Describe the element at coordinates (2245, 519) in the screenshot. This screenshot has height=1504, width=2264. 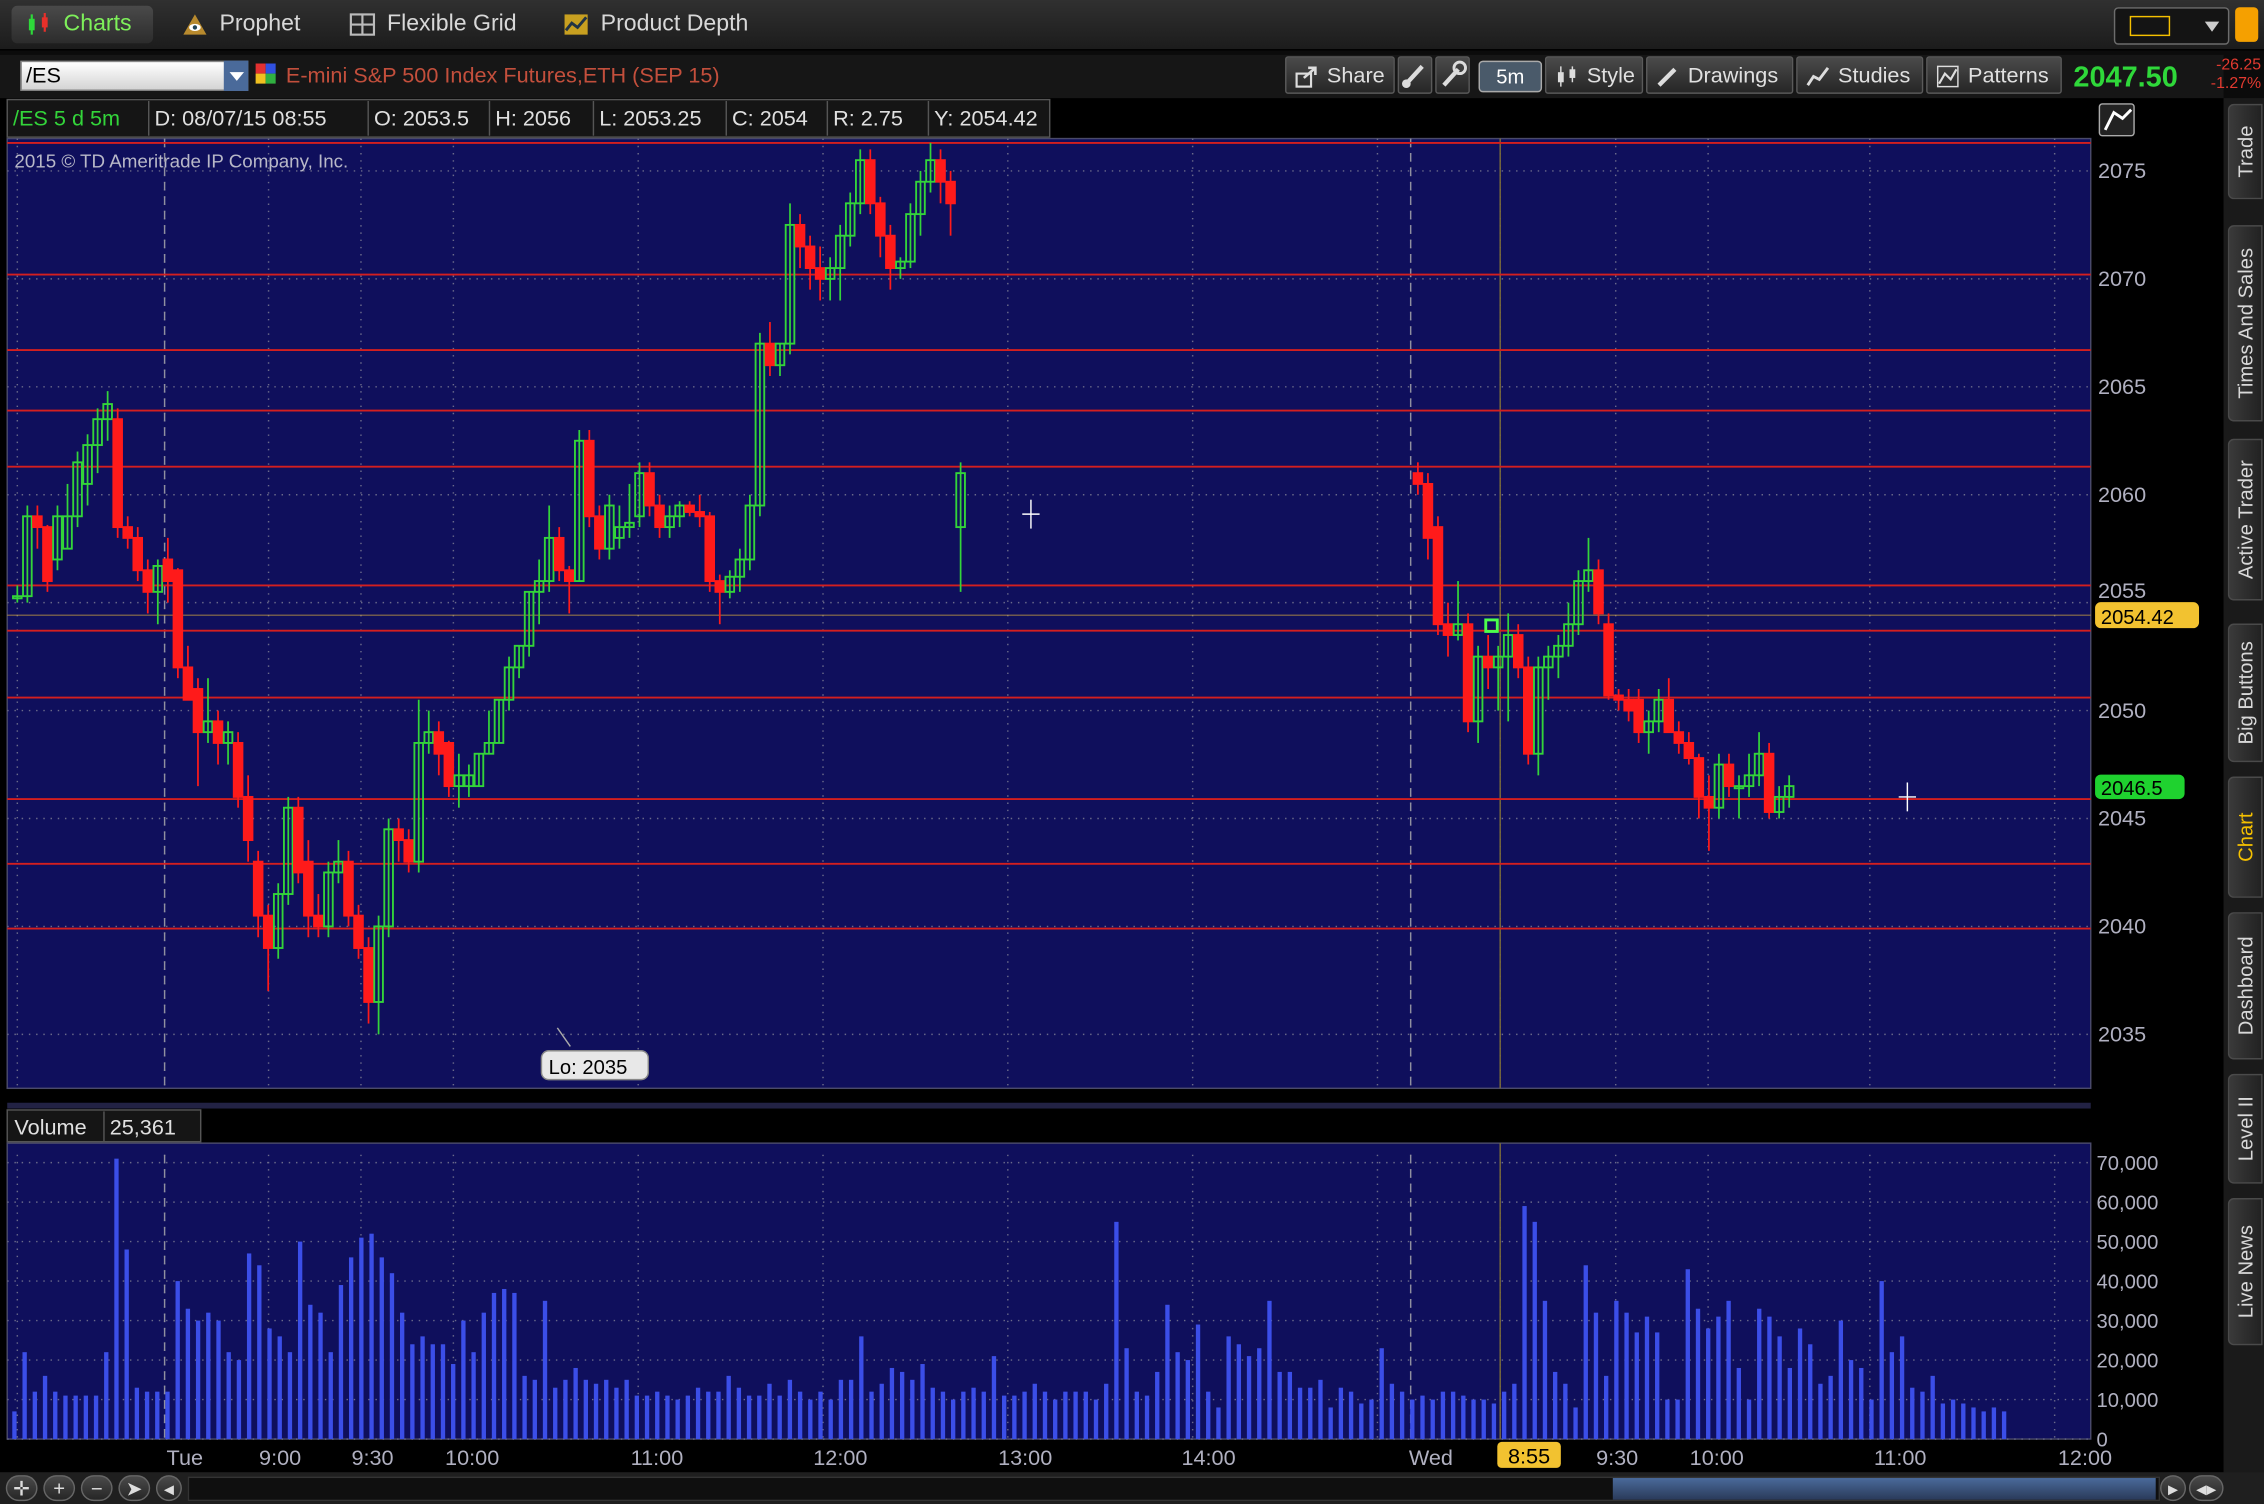
I see `side-tab-active-trader: Active Trader` at that location.